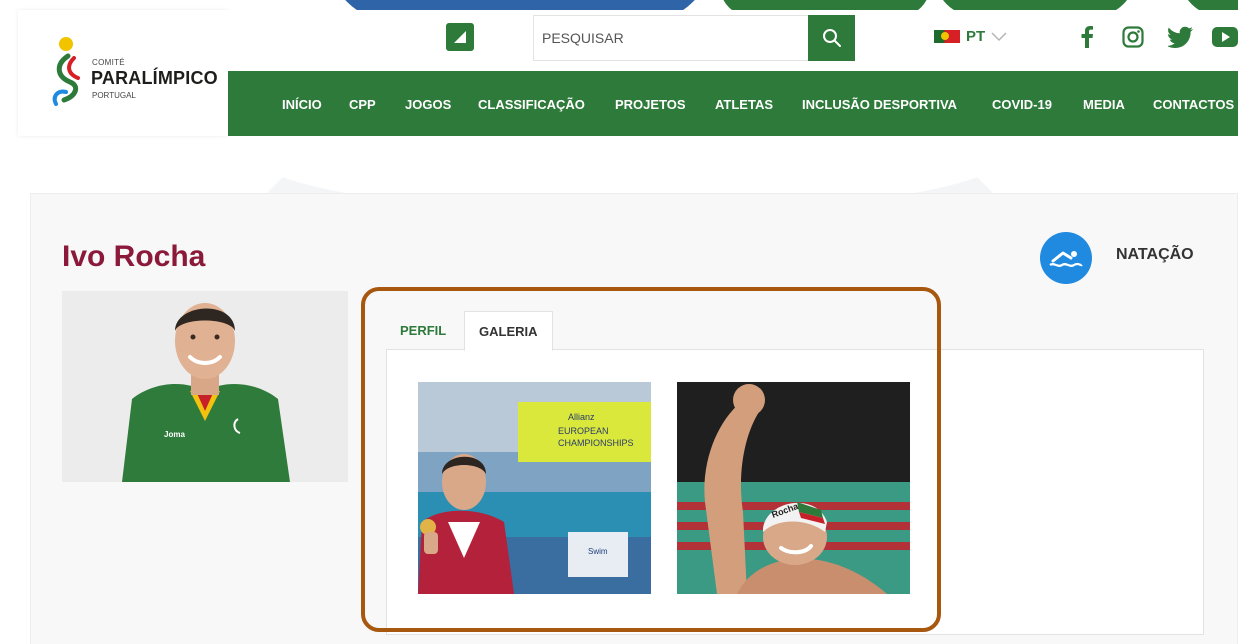 The width and height of the screenshot is (1238, 644). What do you see at coordinates (947, 36) in the screenshot?
I see `portugal-flag-icon` at bounding box center [947, 36].